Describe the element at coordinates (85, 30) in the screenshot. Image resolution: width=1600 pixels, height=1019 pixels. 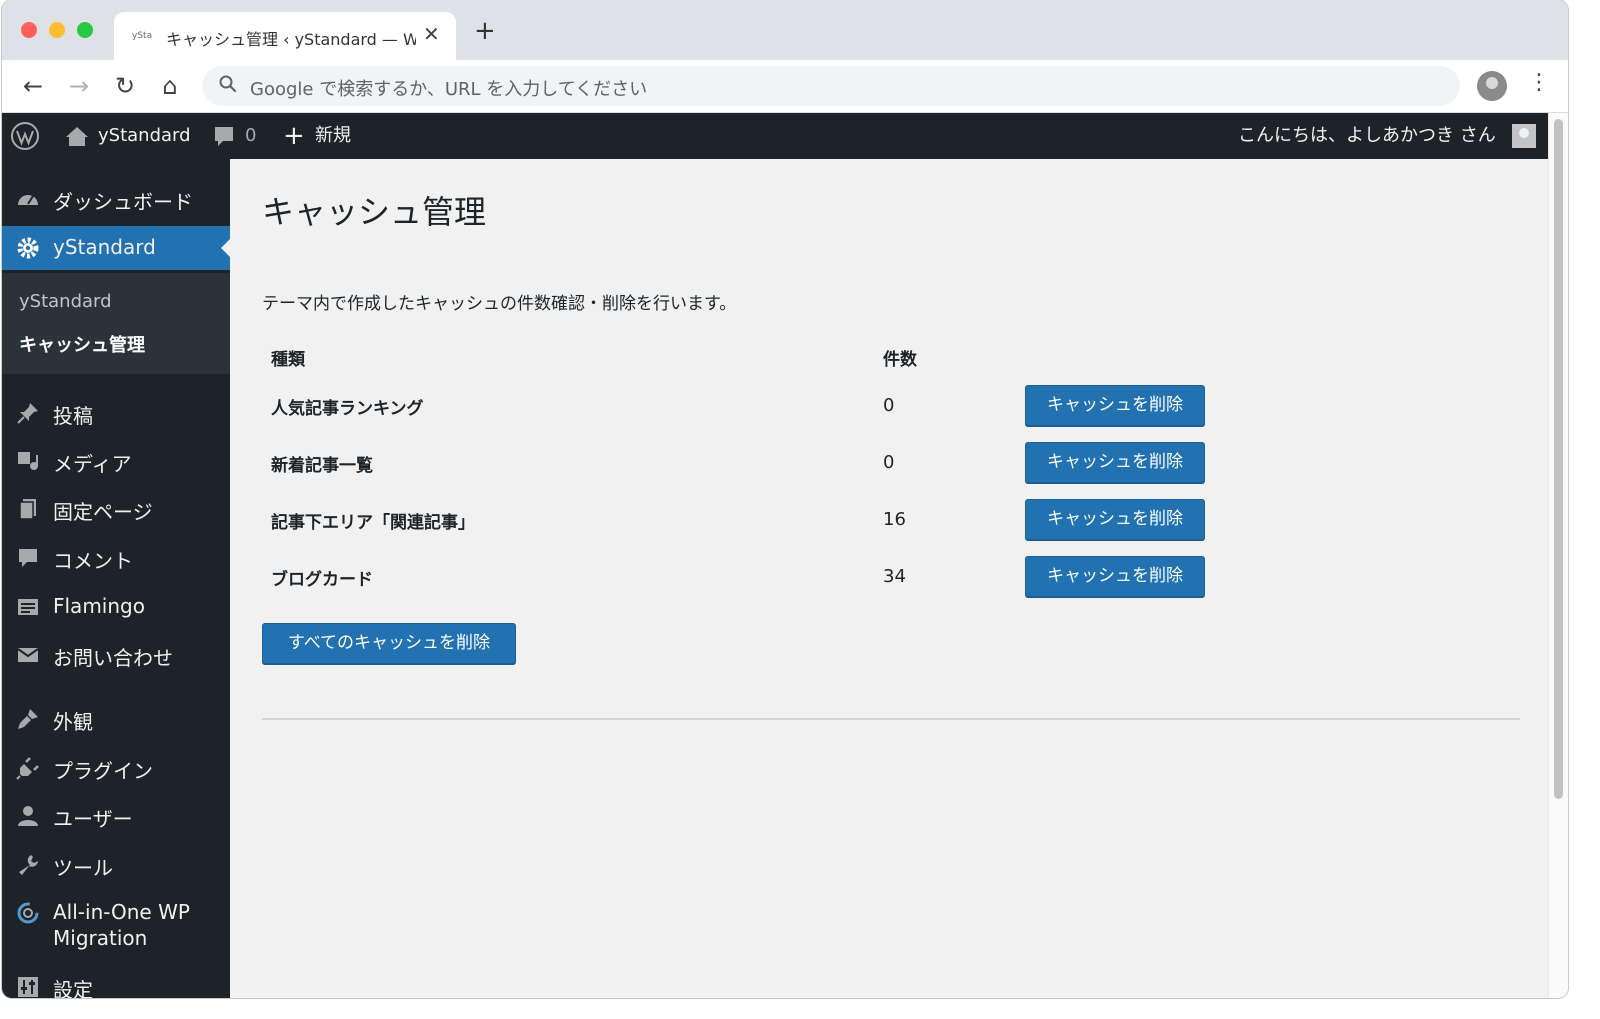
I see `zoom-window-button` at that location.